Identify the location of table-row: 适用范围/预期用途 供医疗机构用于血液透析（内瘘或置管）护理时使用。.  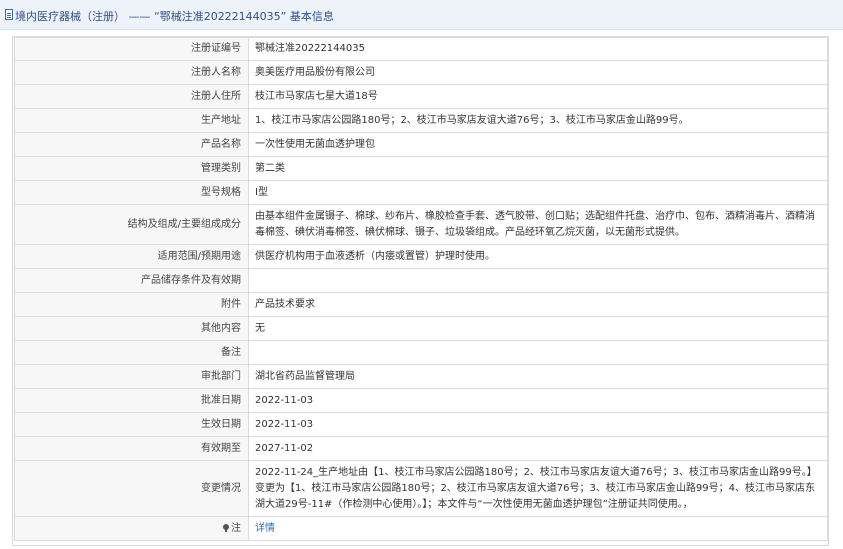
(421, 256).